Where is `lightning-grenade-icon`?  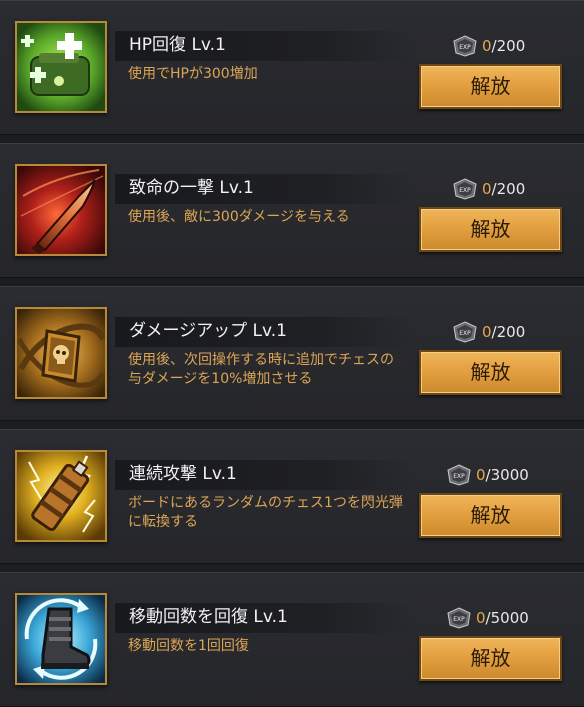
lightning-grenade-icon is located at coordinates (61, 496).